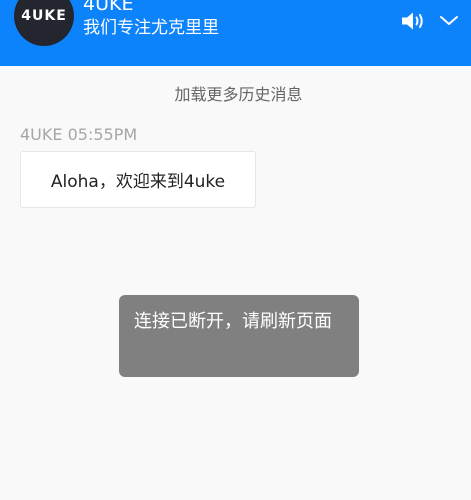 The height and width of the screenshot is (500, 471). Describe the element at coordinates (108, 7) in the screenshot. I see `agent-name: 4UKE` at that location.